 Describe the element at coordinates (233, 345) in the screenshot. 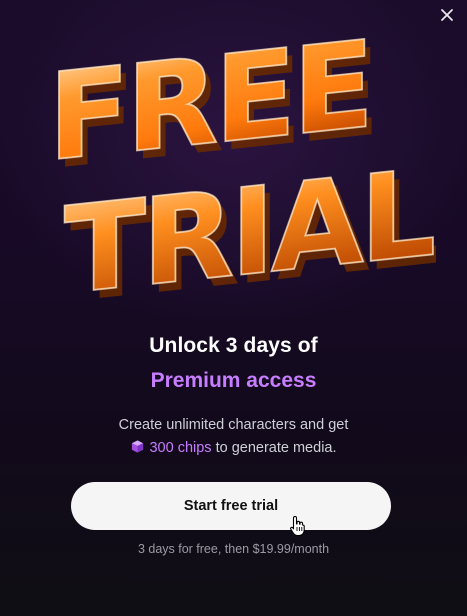

I see `headline: Unlock 3 days of` at that location.